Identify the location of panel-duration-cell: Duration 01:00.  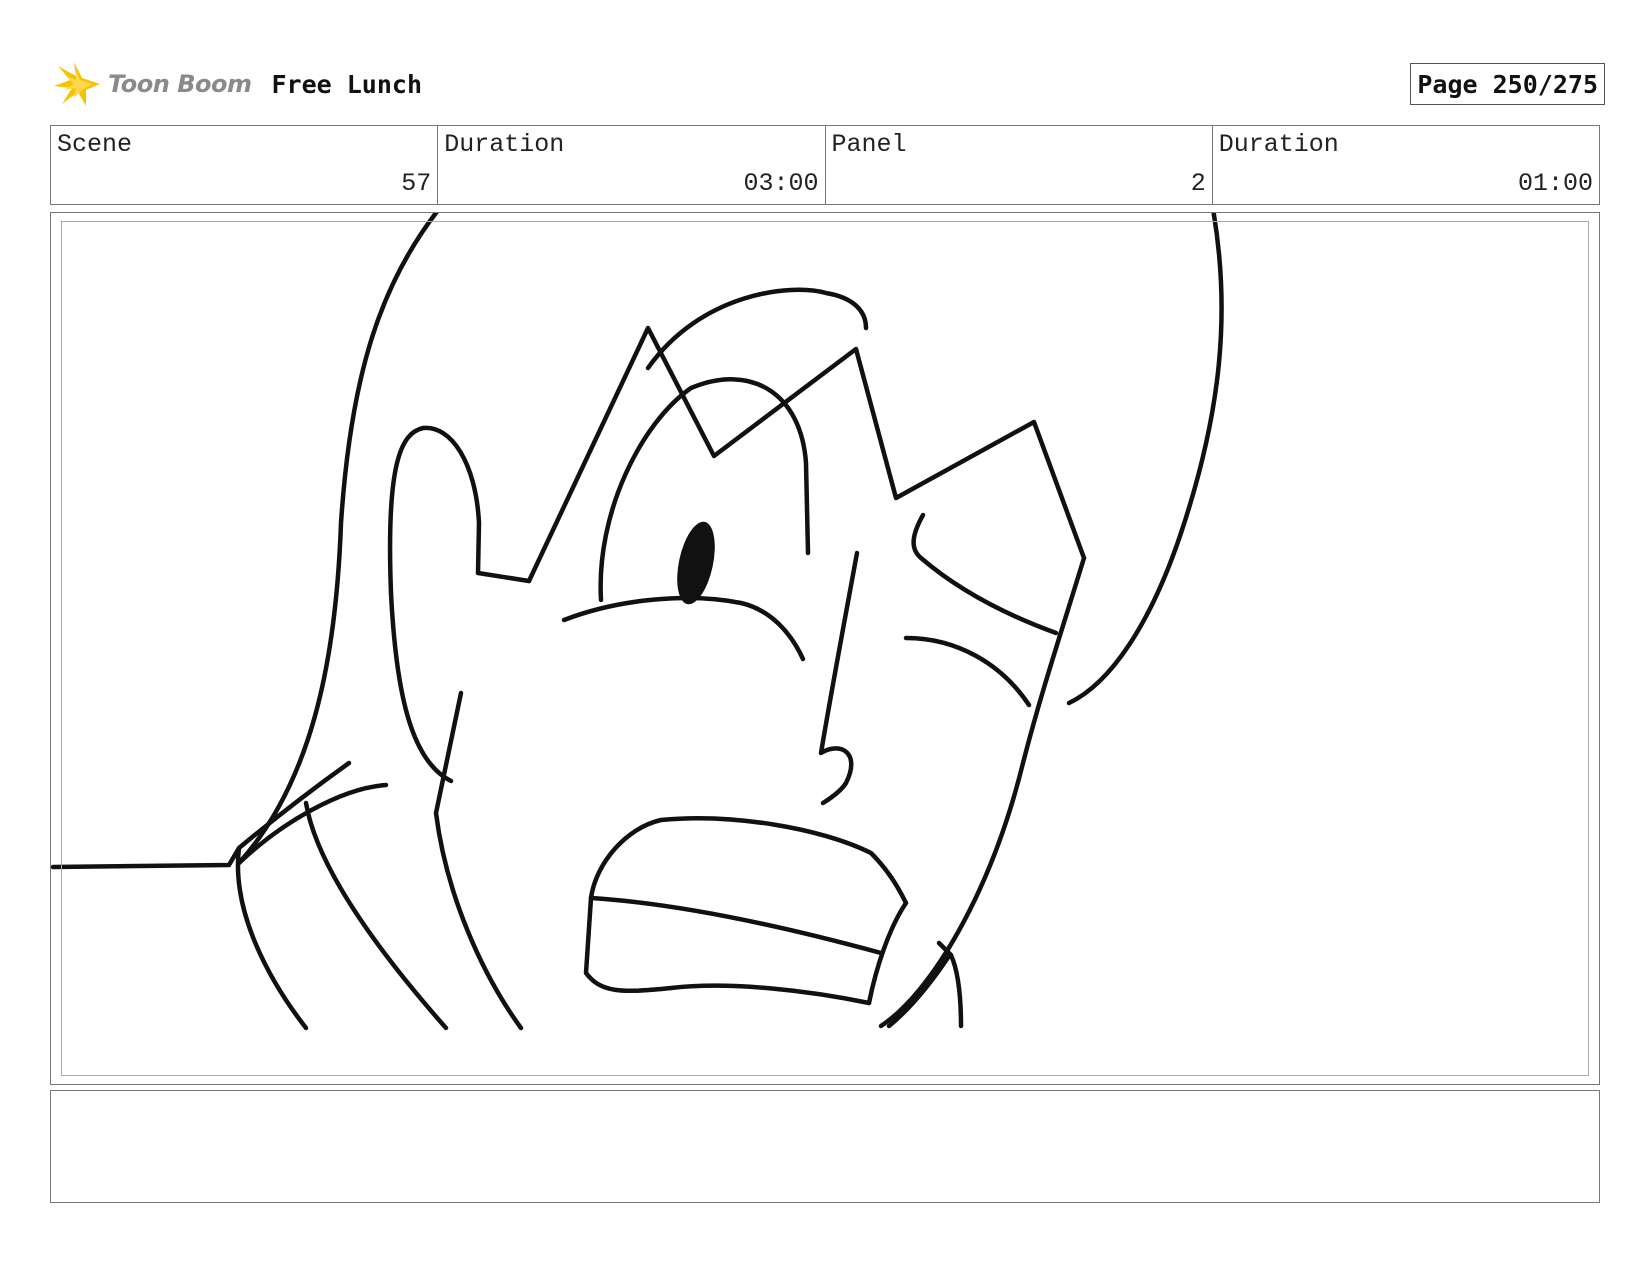
(1406, 165).